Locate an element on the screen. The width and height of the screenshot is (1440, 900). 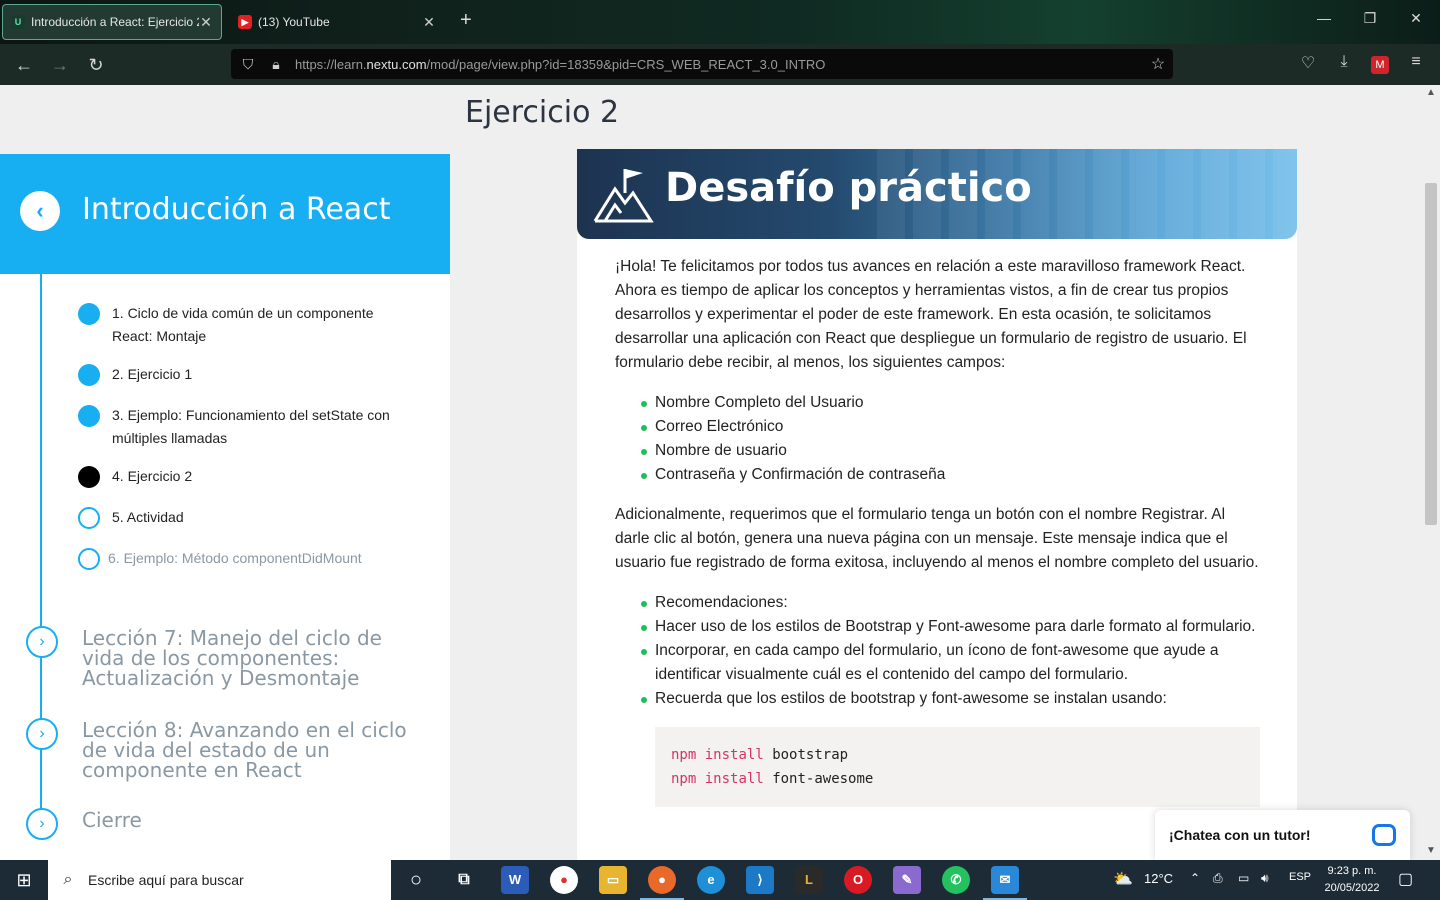
forward-button: → is located at coordinates (60, 65).